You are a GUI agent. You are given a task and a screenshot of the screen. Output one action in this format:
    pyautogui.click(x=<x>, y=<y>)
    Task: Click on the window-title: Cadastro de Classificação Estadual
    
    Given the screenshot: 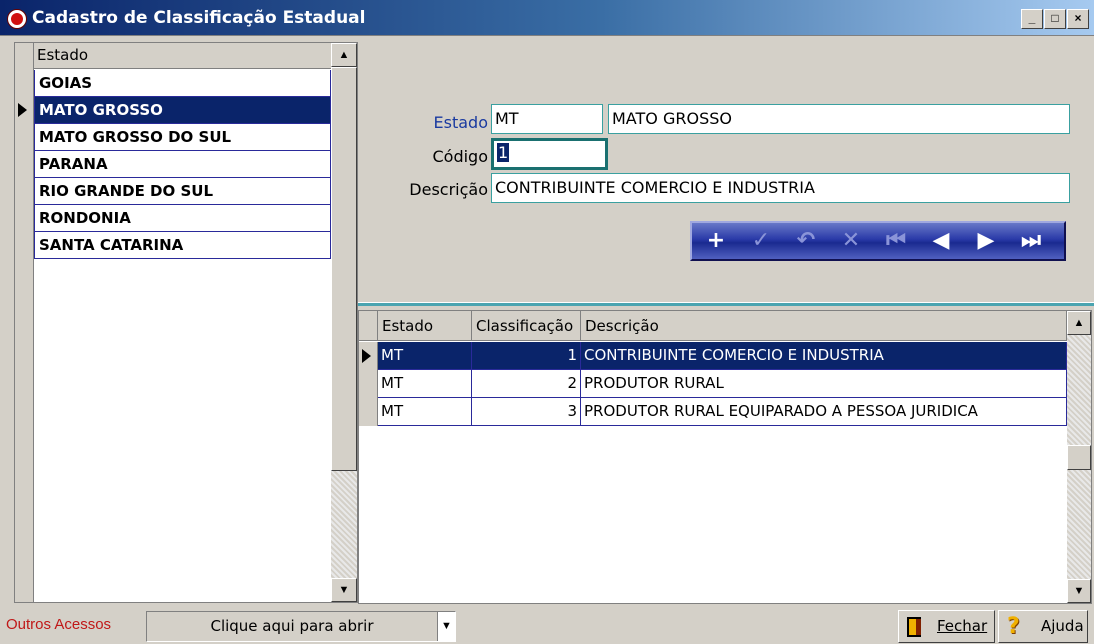 What is the action you would take?
    pyautogui.click(x=199, y=18)
    